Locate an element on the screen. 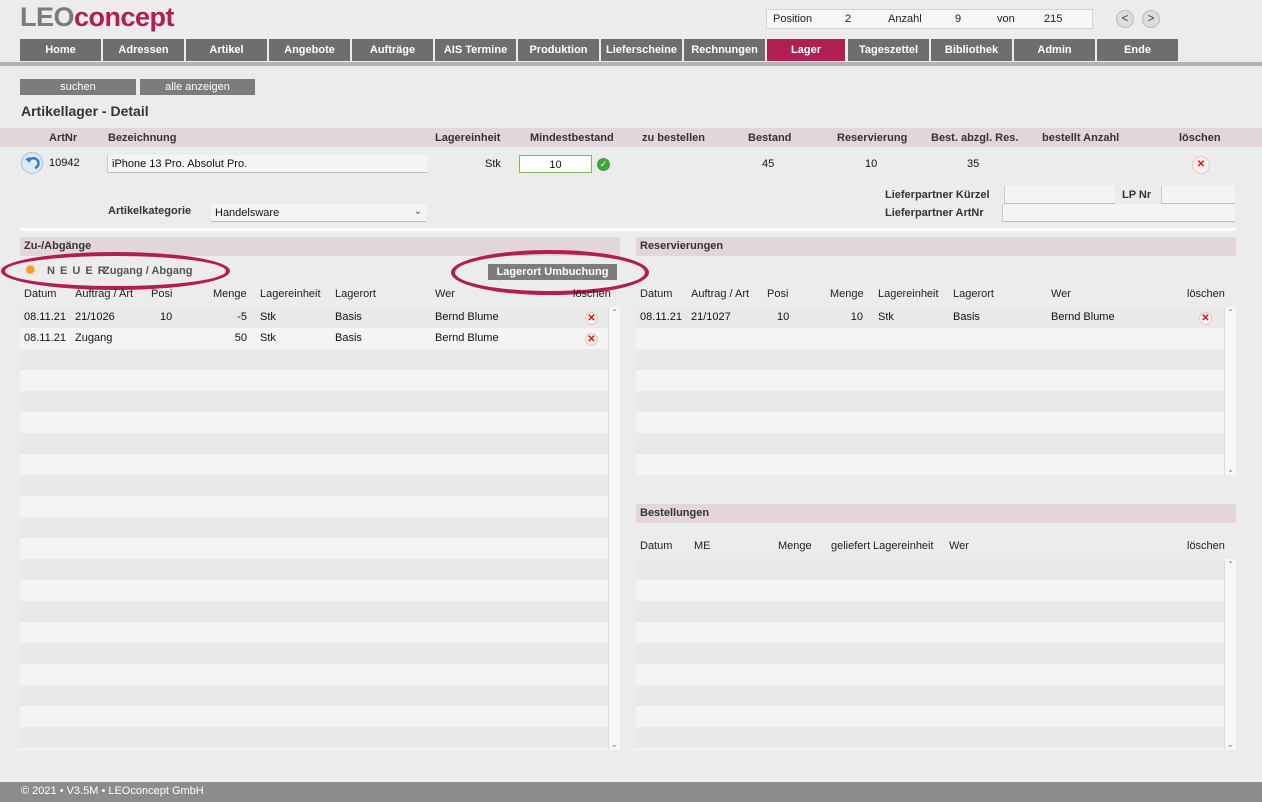  reservierungen-table is located at coordinates (930, 391).